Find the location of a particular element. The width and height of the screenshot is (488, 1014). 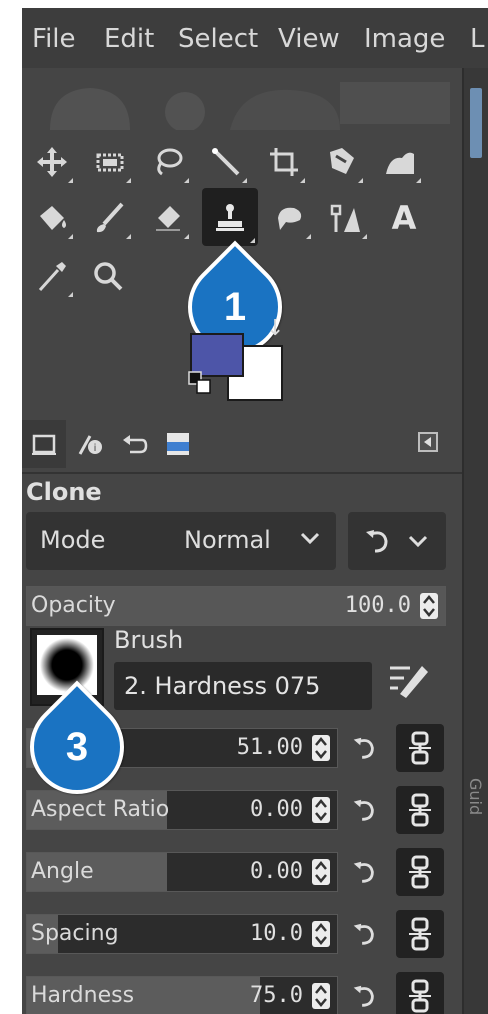

tab-tool-options is located at coordinates (44, 444).